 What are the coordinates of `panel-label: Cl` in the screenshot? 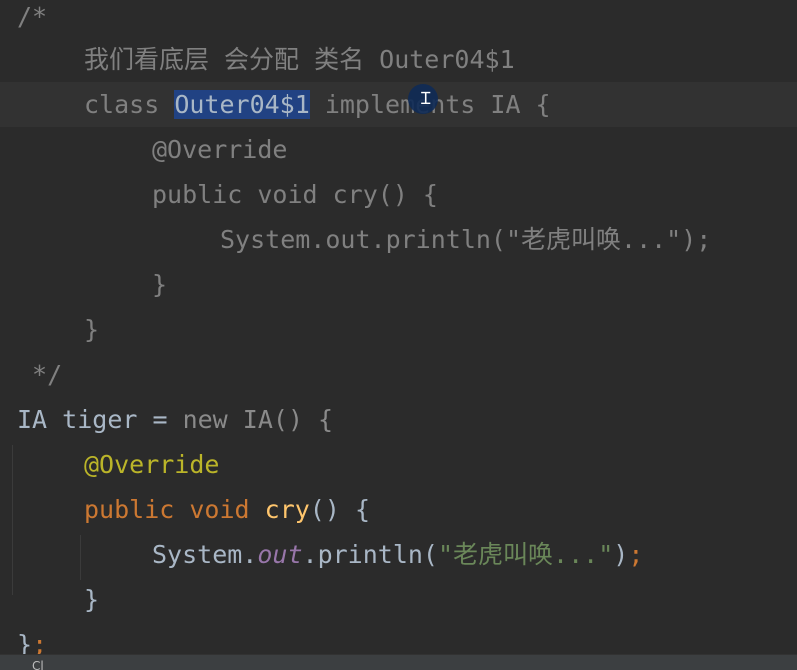 It's located at (38, 664).